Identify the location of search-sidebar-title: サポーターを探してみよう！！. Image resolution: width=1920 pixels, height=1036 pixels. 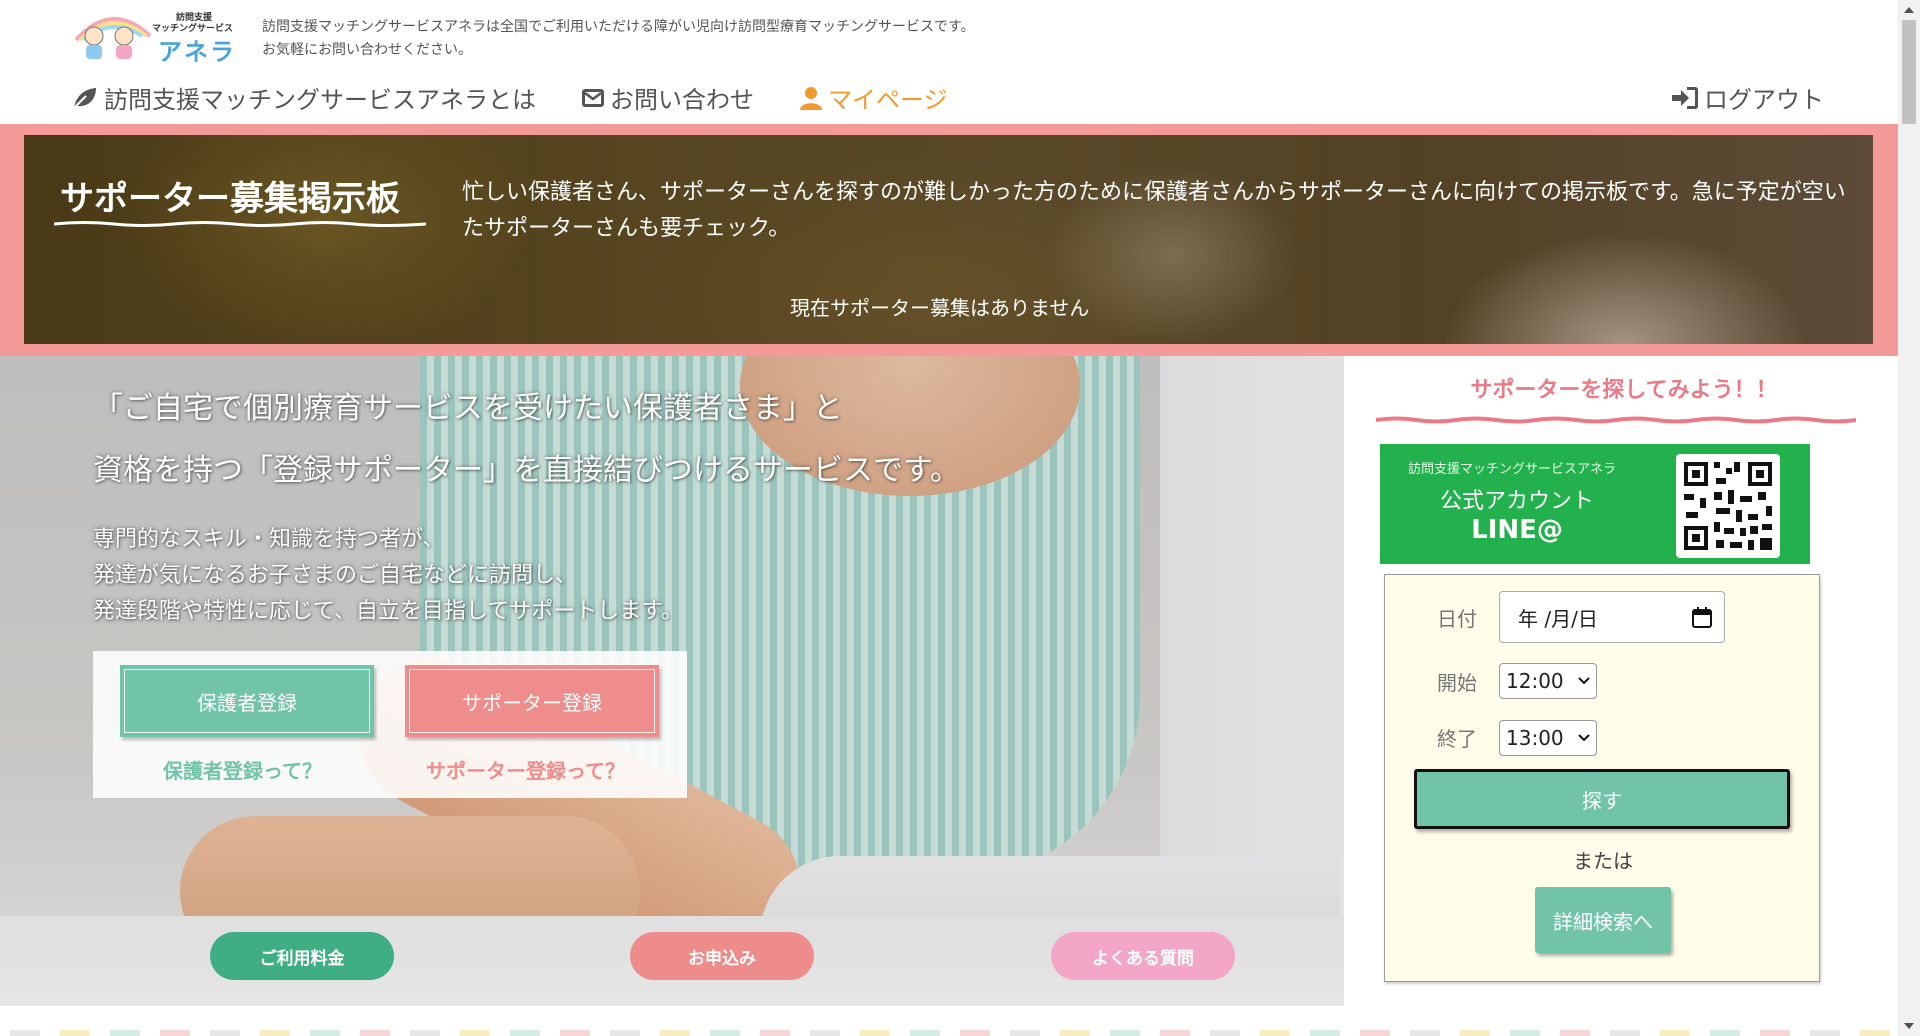
(1624, 390).